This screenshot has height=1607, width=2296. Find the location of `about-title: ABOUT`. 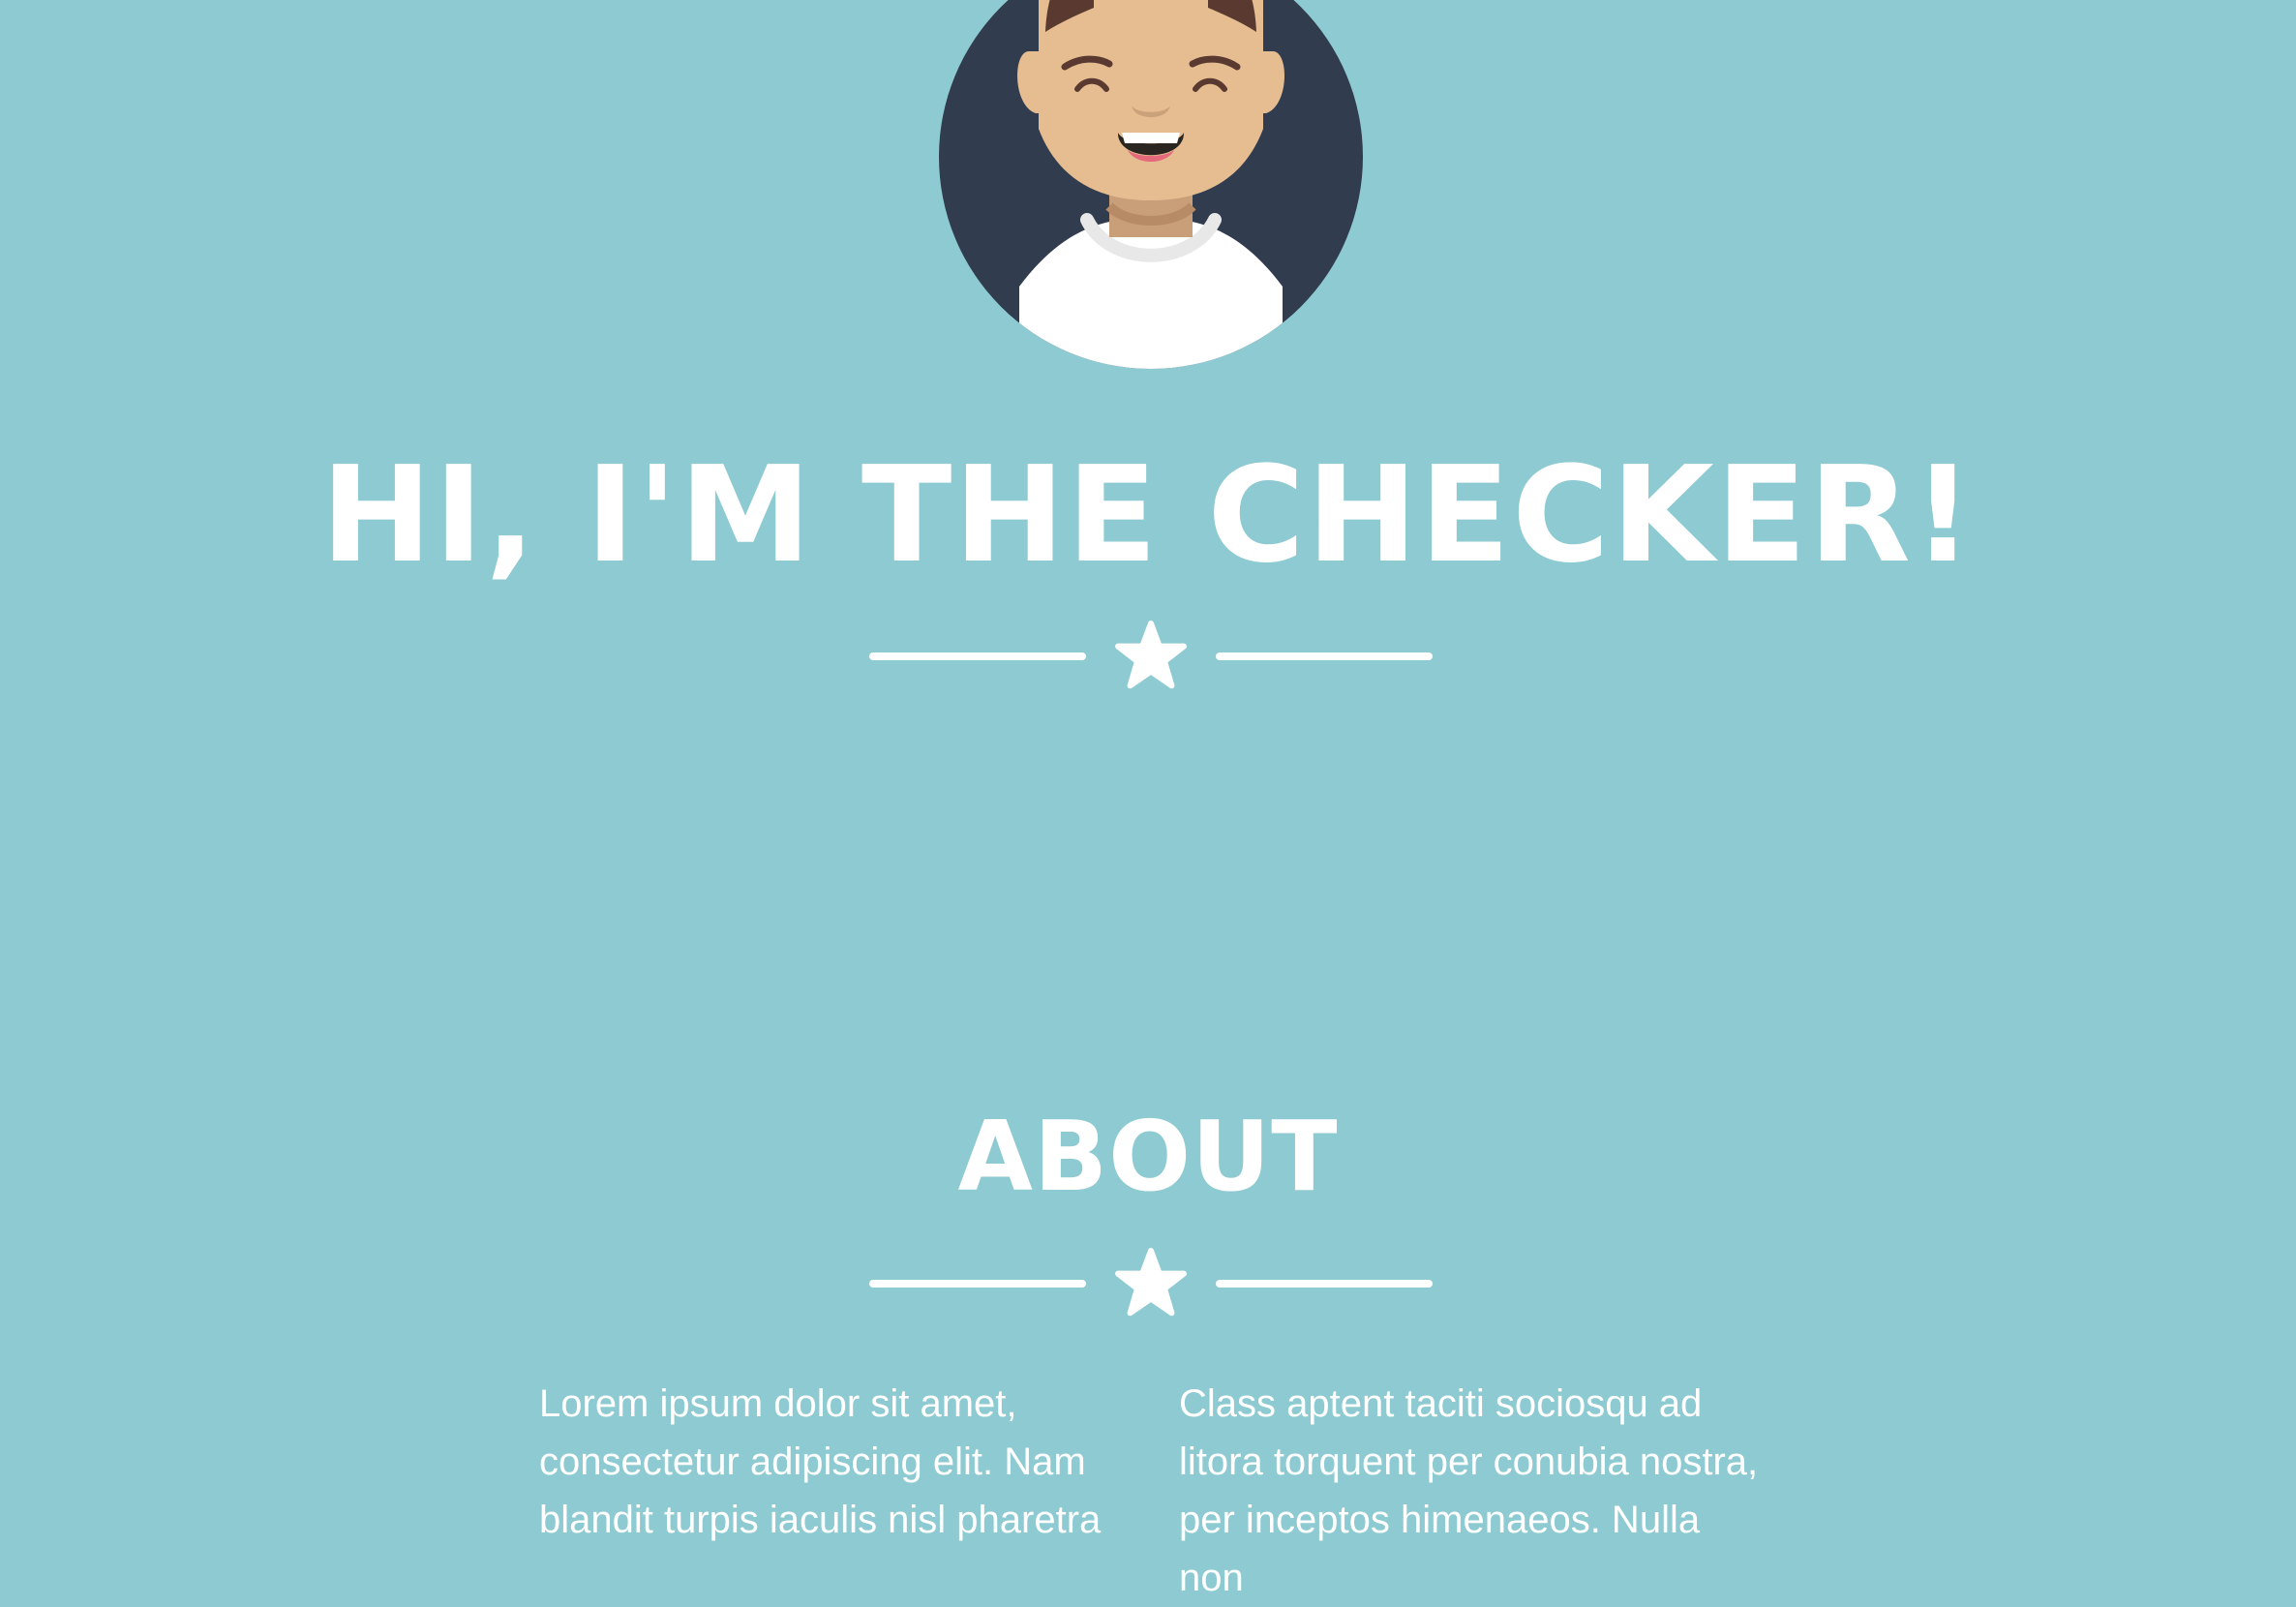

about-title: ABOUT is located at coordinates (1148, 1156).